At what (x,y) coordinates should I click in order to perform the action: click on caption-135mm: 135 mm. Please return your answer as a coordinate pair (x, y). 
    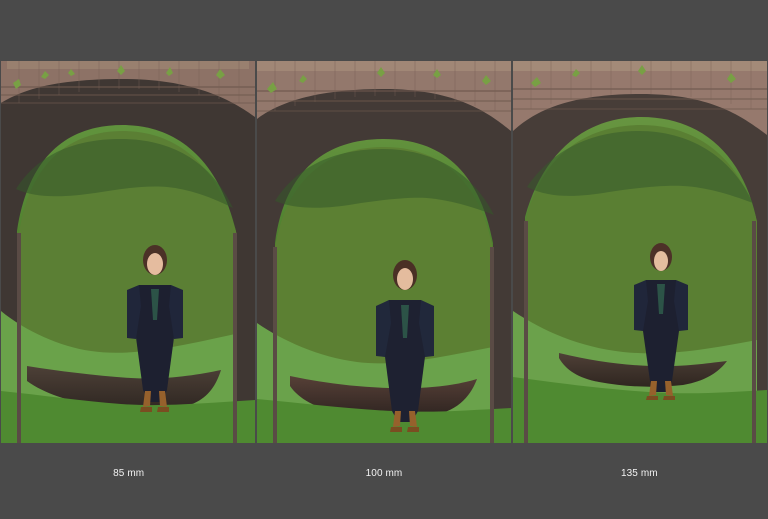
    Looking at the image, I should click on (639, 473).